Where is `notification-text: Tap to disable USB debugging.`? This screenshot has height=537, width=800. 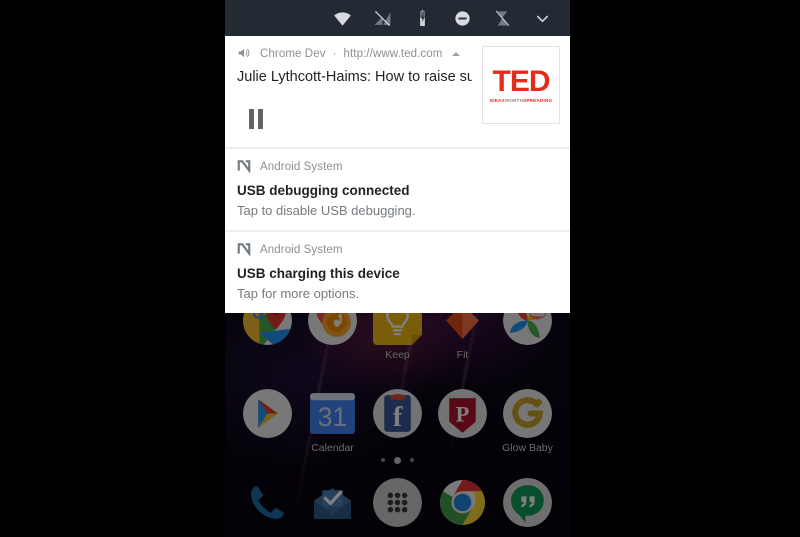 notification-text: Tap to disable USB debugging. is located at coordinates (326, 210).